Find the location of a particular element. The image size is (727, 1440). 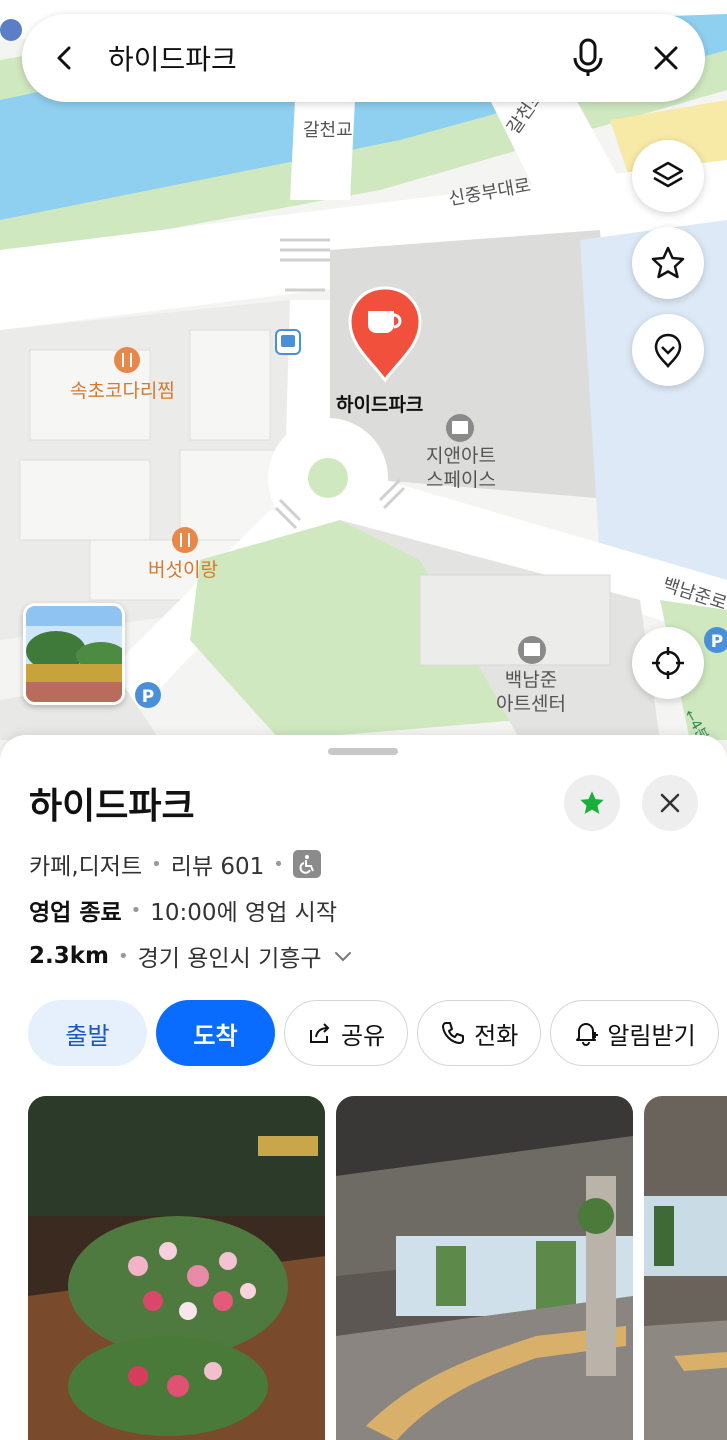

back-button is located at coordinates (65, 58).